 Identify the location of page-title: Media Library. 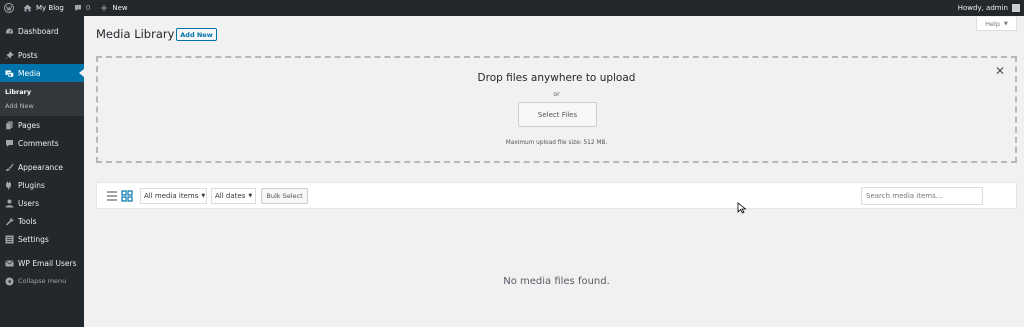
(135, 34).